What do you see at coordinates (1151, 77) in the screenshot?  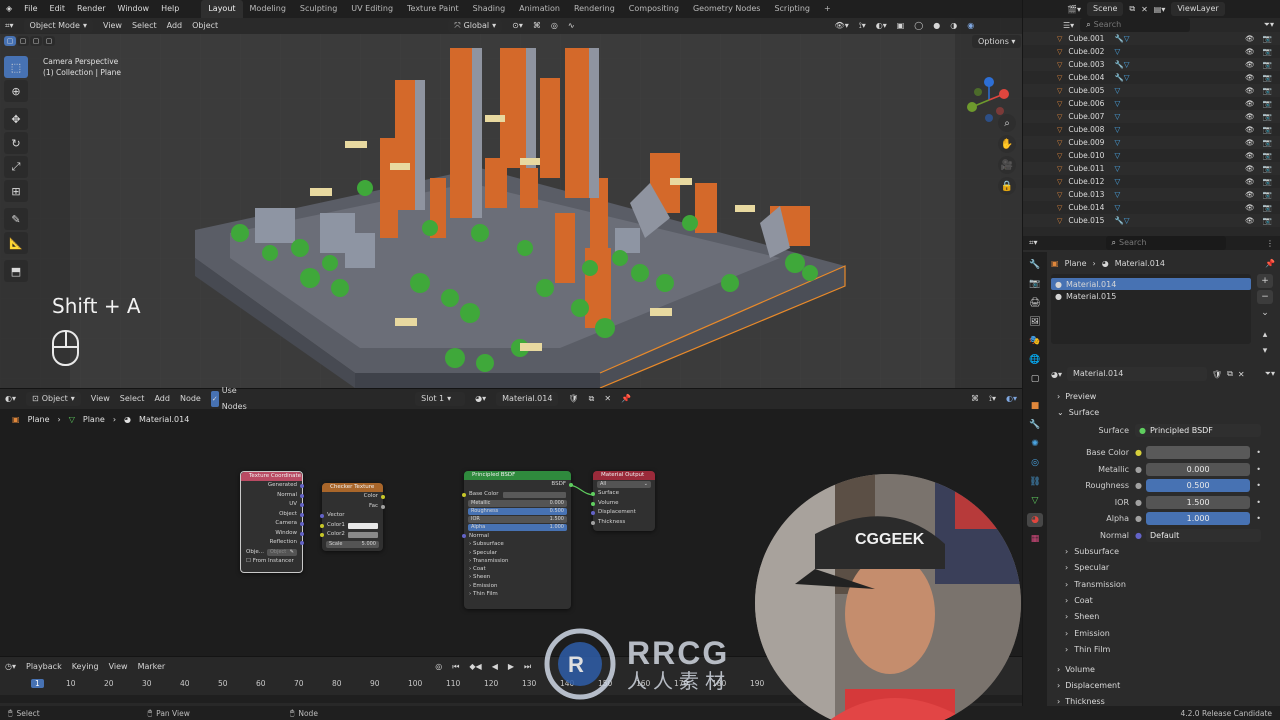 I see `outliner-row: ▽ Cube.004 🔧▽ 👁 📷` at bounding box center [1151, 77].